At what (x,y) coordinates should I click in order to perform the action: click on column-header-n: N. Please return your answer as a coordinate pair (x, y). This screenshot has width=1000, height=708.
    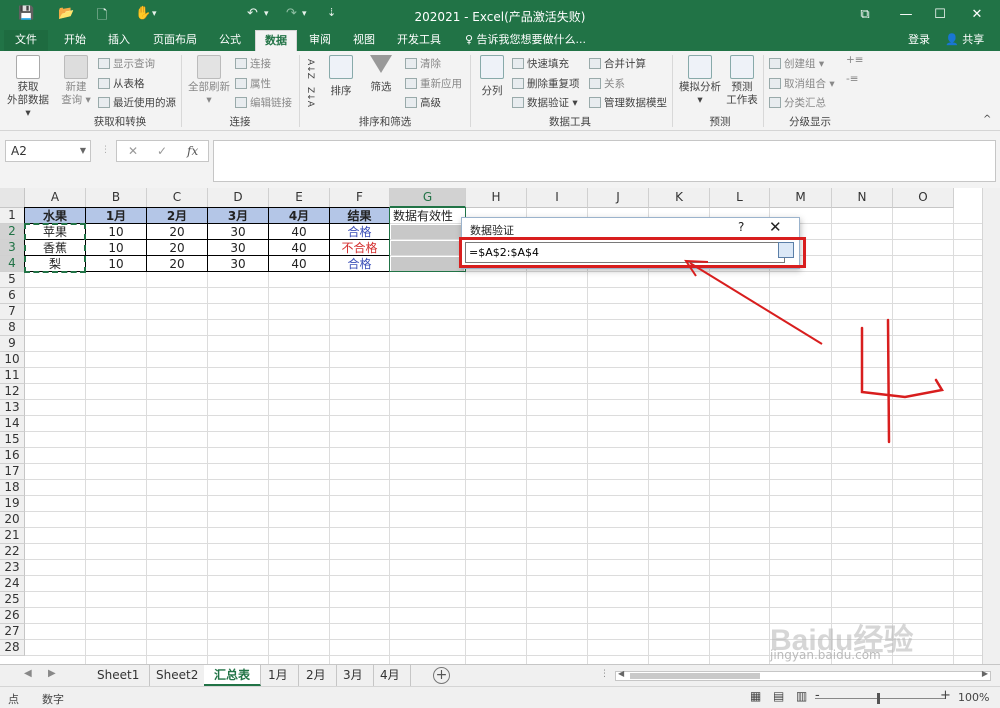
    Looking at the image, I should click on (862, 198).